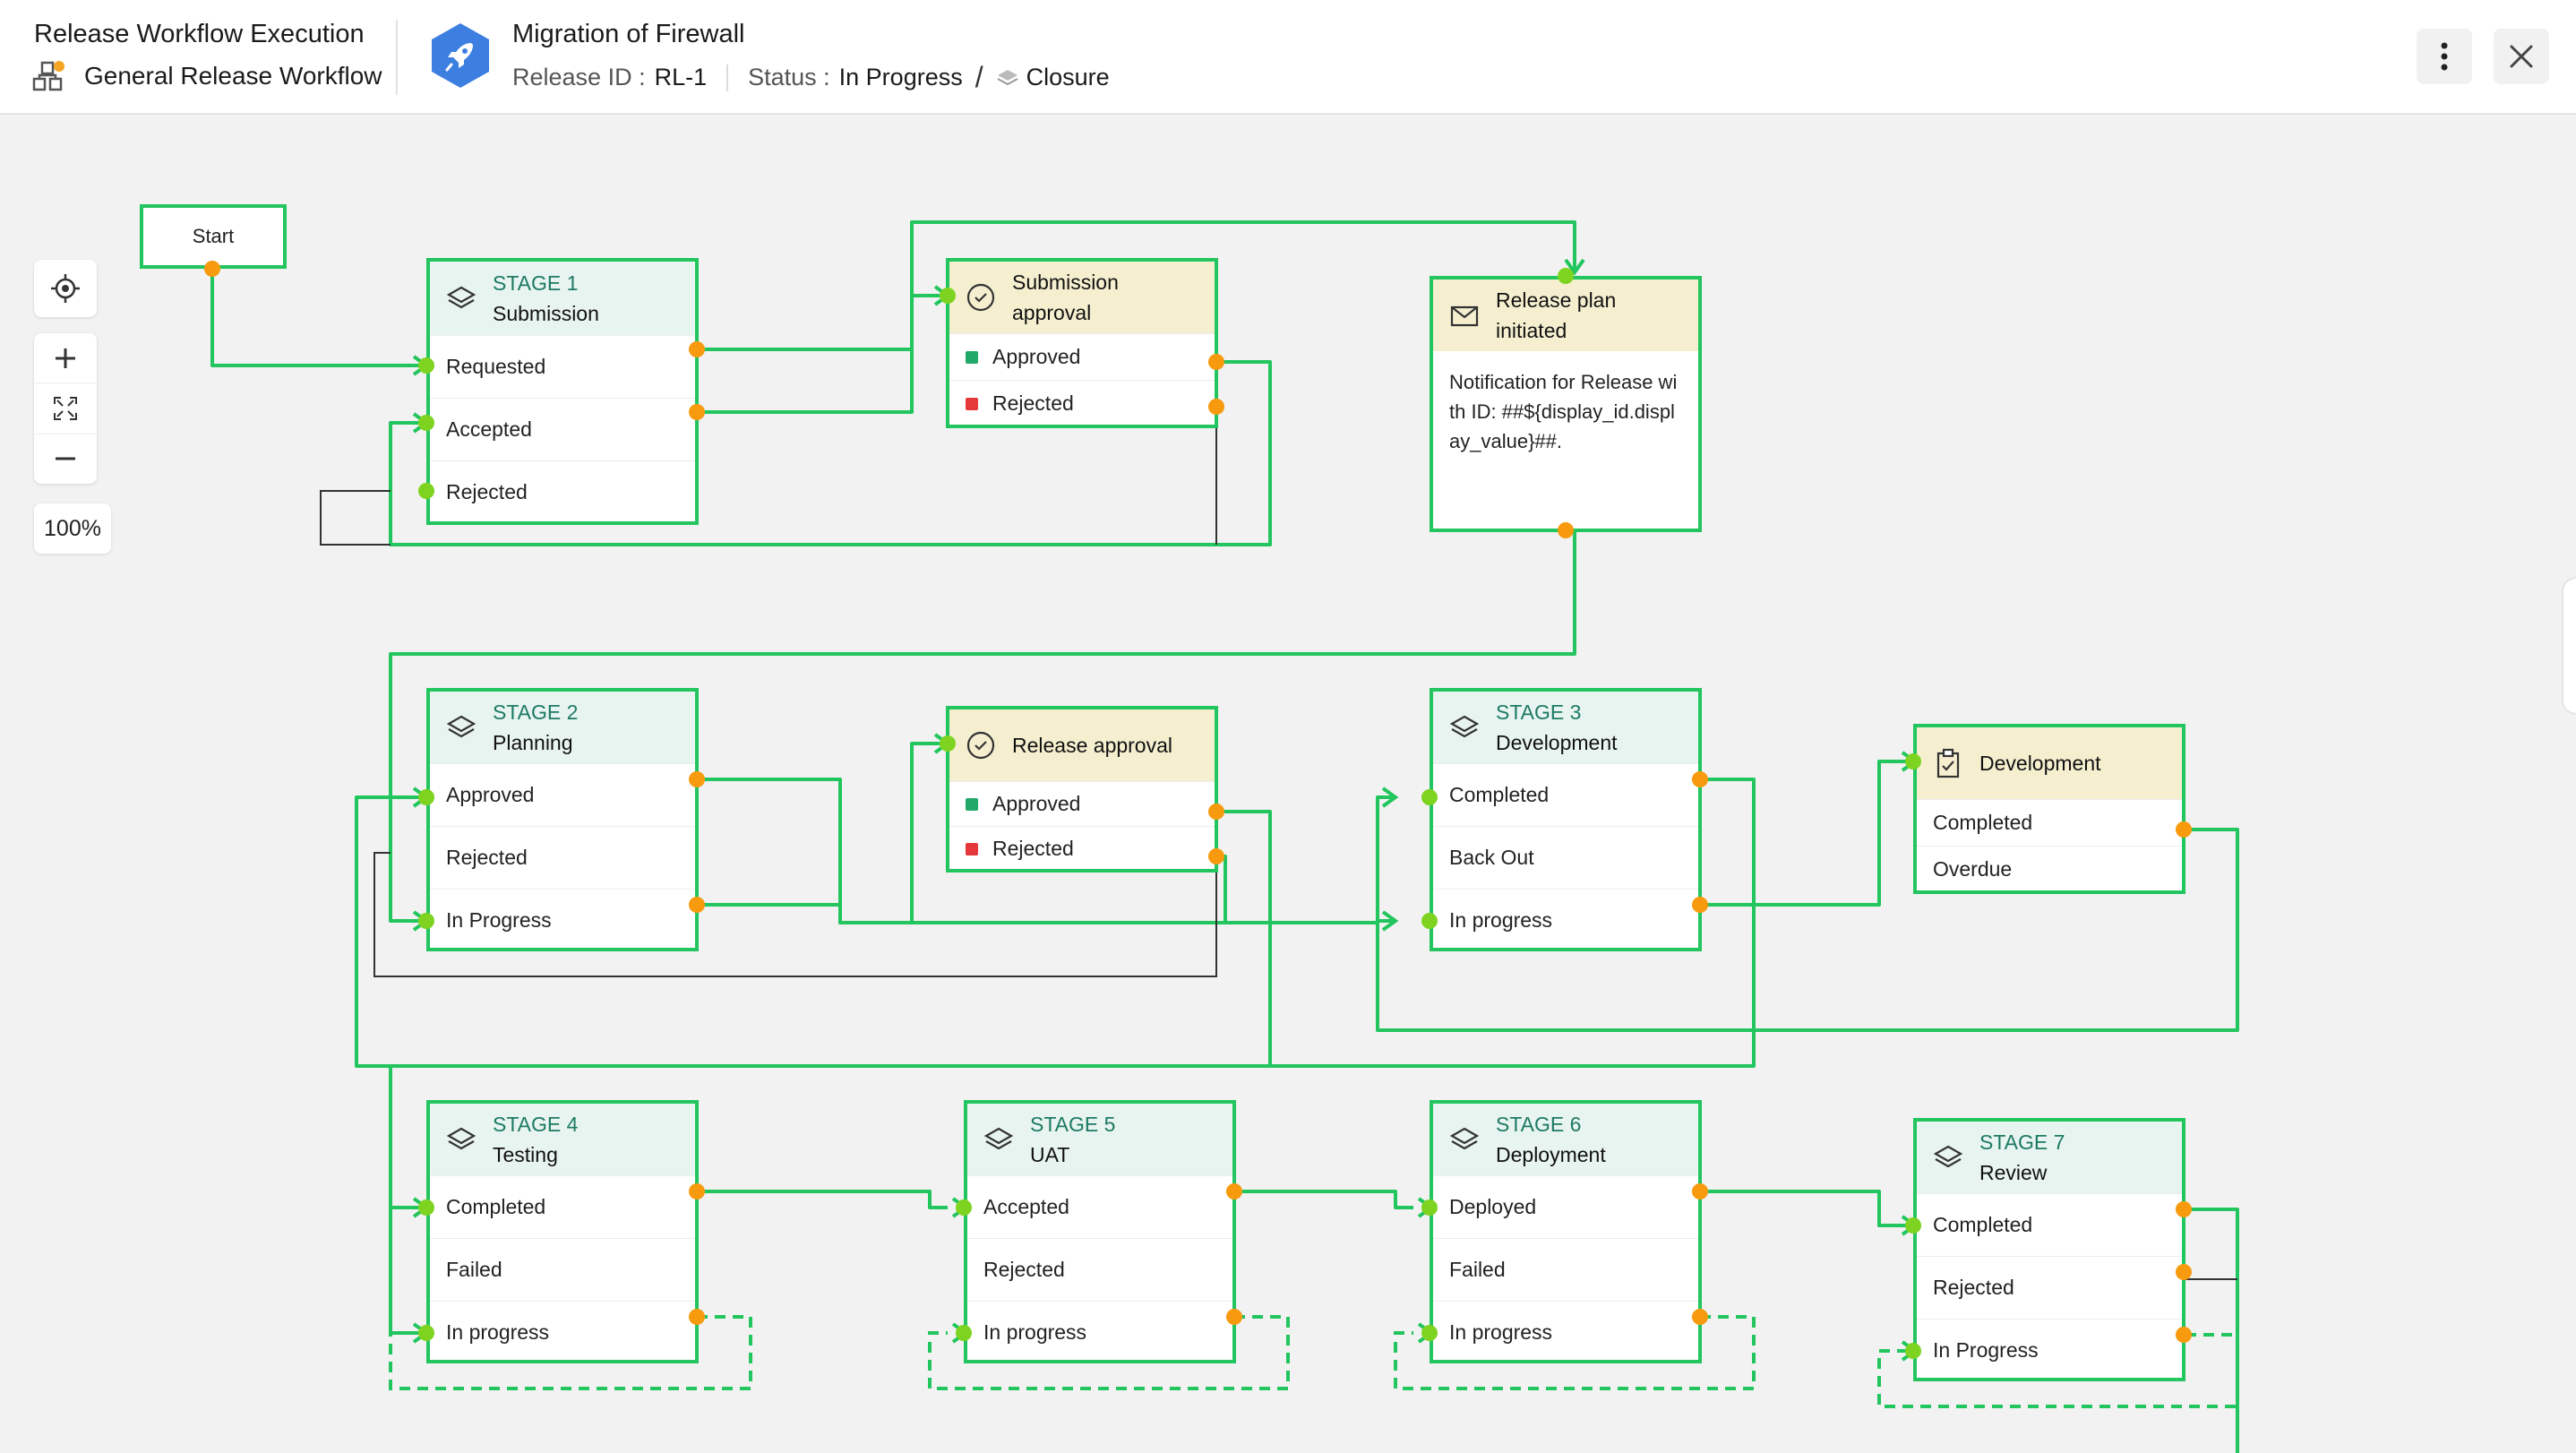 Image resolution: width=2576 pixels, height=1453 pixels. What do you see at coordinates (1539, 713) in the screenshot?
I see `stage-number: STAGE 3` at bounding box center [1539, 713].